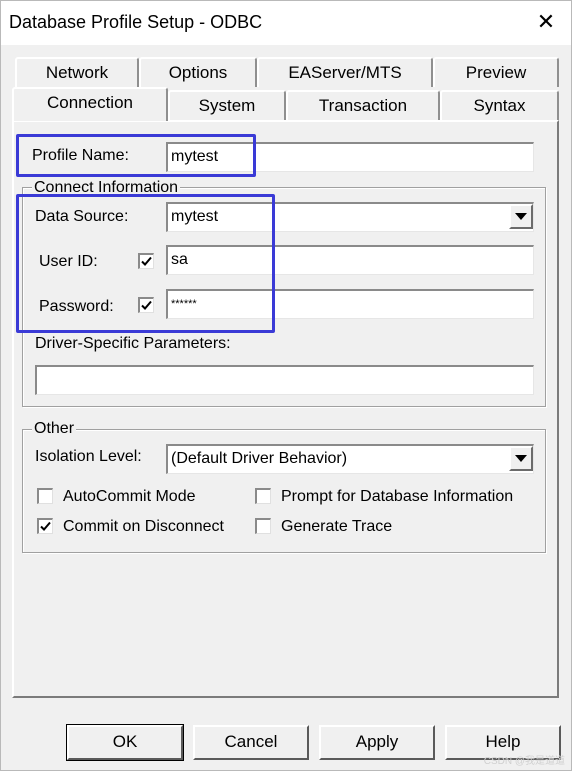 The image size is (572, 771). Describe the element at coordinates (251, 742) in the screenshot. I see `cancel-button: Cancel` at that location.